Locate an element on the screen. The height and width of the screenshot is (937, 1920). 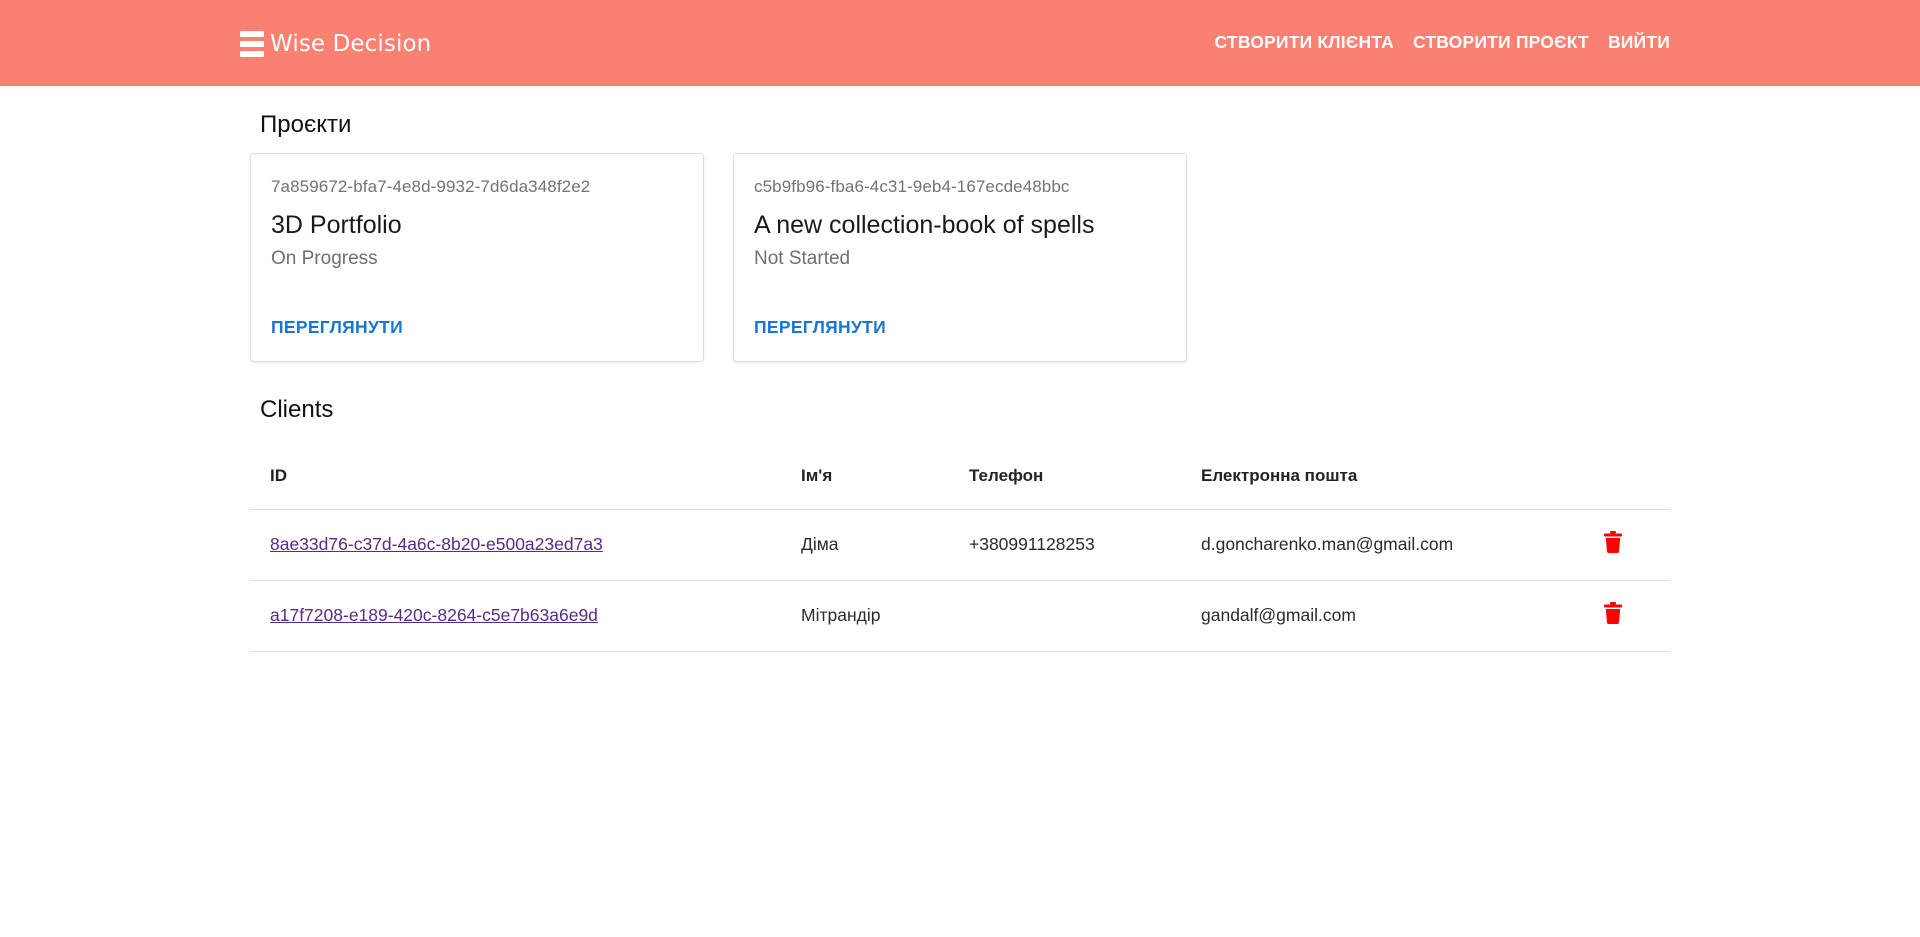
top-nav: СТВОРИТИ КЛІЄНТА СТВОРИТИ ПРОЄКТ ВИЙТИ is located at coordinates (1442, 42).